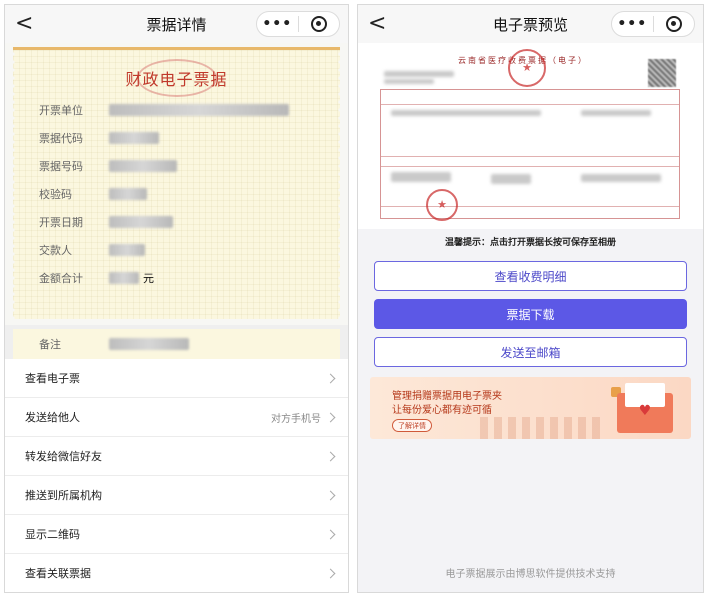  Describe the element at coordinates (52, 378) in the screenshot. I see `menu-label: 查看电子票` at that location.